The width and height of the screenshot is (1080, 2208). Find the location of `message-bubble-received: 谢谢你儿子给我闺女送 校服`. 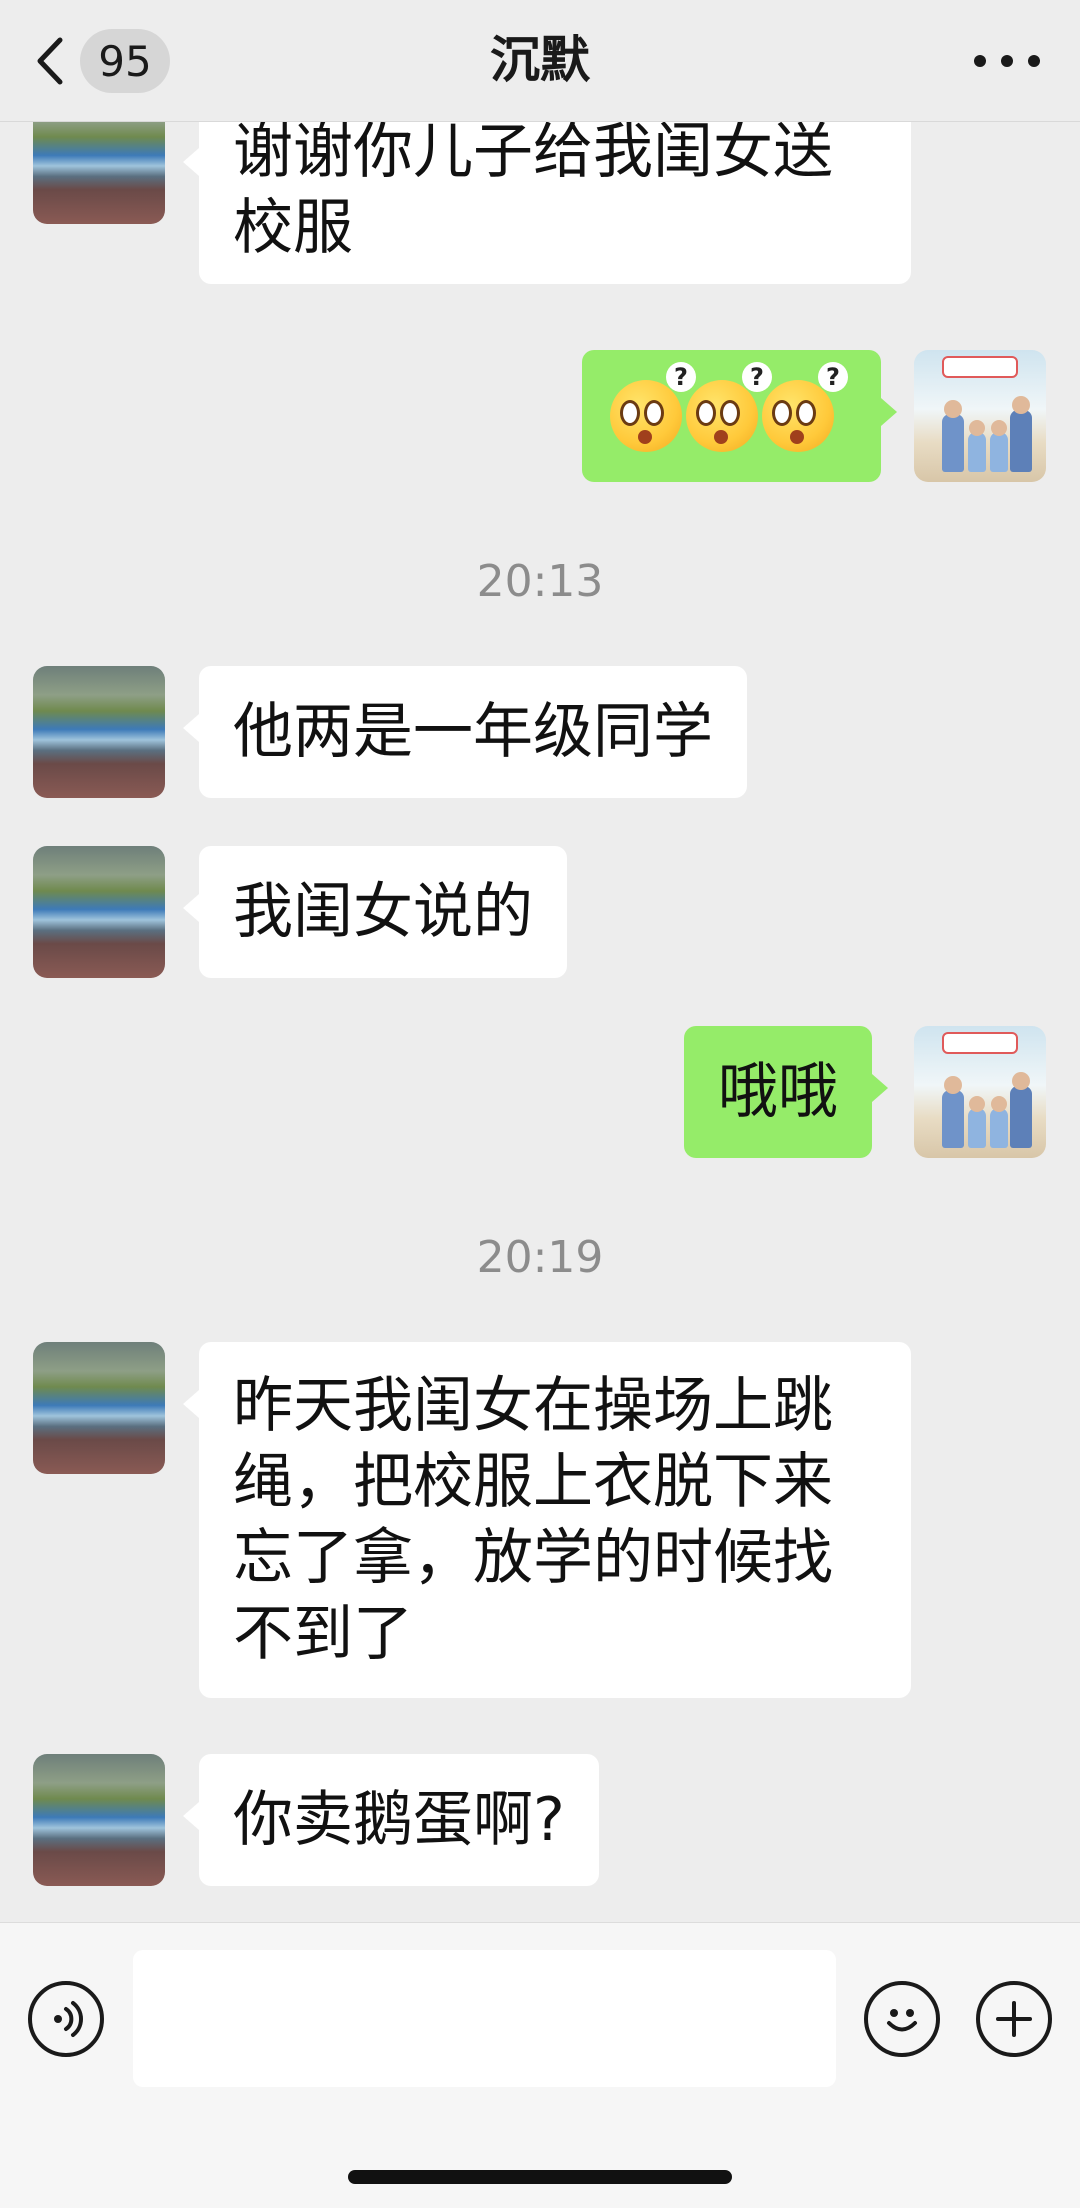

message-bubble-received: 谢谢你儿子给我闺女送 校服 is located at coordinates (547, 192).